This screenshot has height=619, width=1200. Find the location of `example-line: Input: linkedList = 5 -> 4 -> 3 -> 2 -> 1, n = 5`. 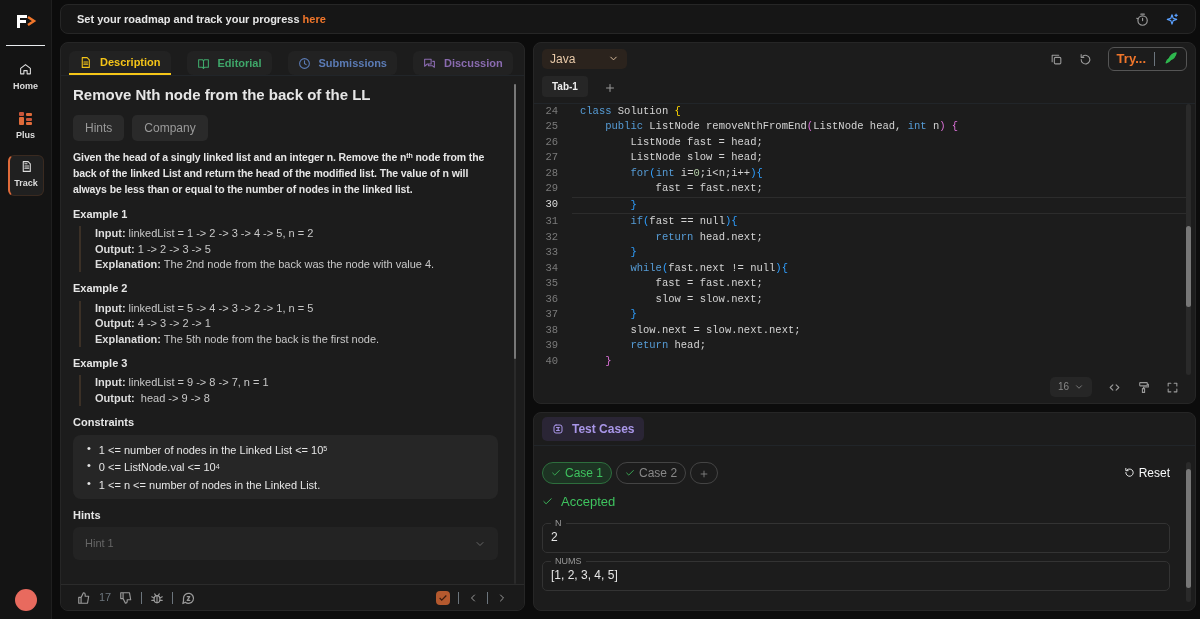

example-line: Input: linkedList = 5 -> 4 -> 3 -> 2 -> 1, n = 5 is located at coordinates (205, 308).